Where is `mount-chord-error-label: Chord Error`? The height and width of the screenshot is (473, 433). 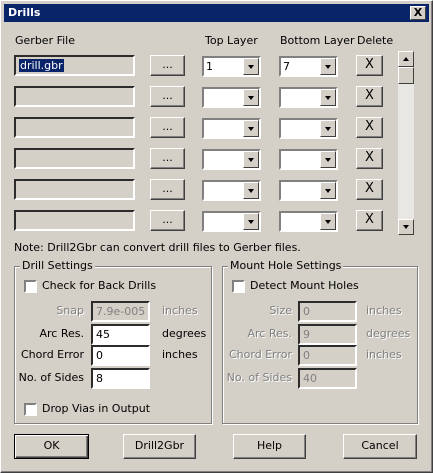 mount-chord-error-label: Chord Error is located at coordinates (260, 354).